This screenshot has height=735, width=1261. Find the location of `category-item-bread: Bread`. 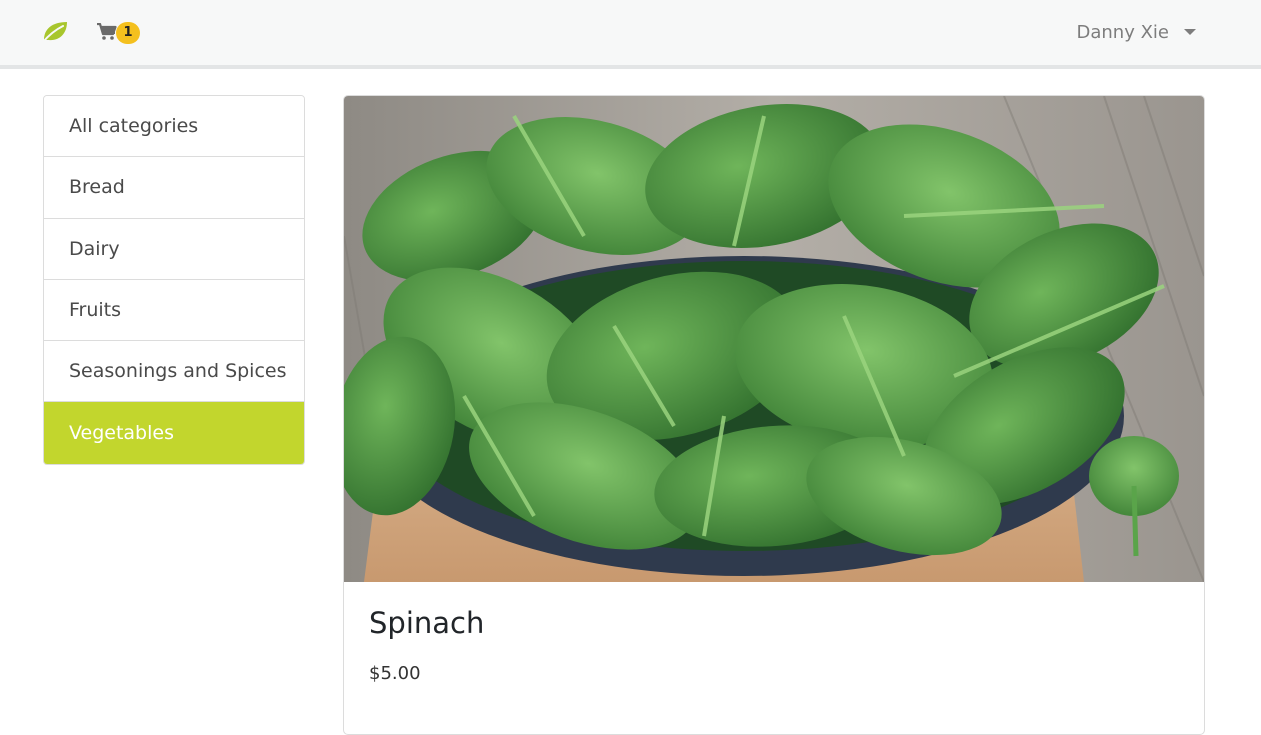

category-item-bread: Bread is located at coordinates (174, 188).